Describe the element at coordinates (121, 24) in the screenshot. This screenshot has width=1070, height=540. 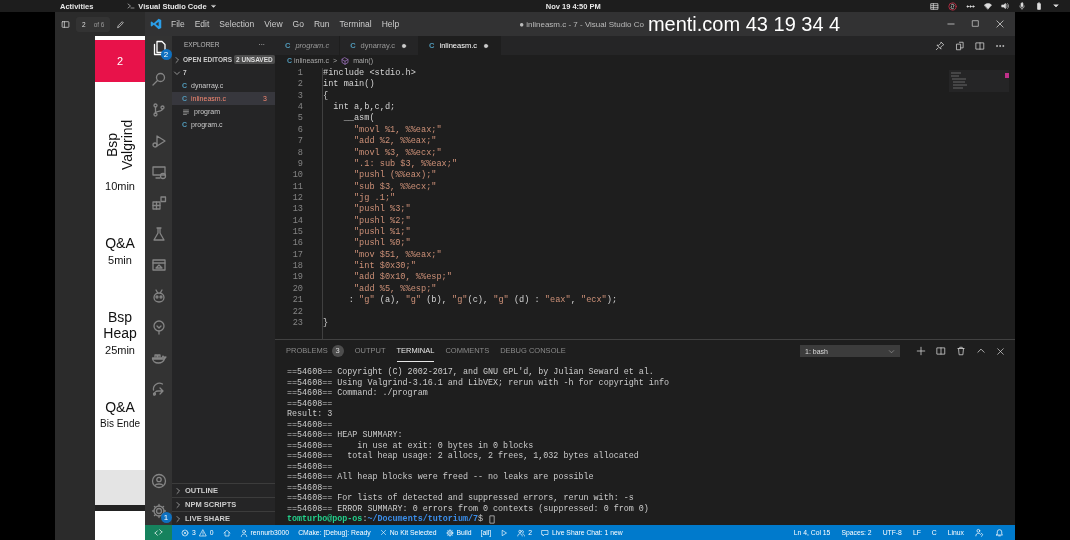
I see `pen-icon` at that location.